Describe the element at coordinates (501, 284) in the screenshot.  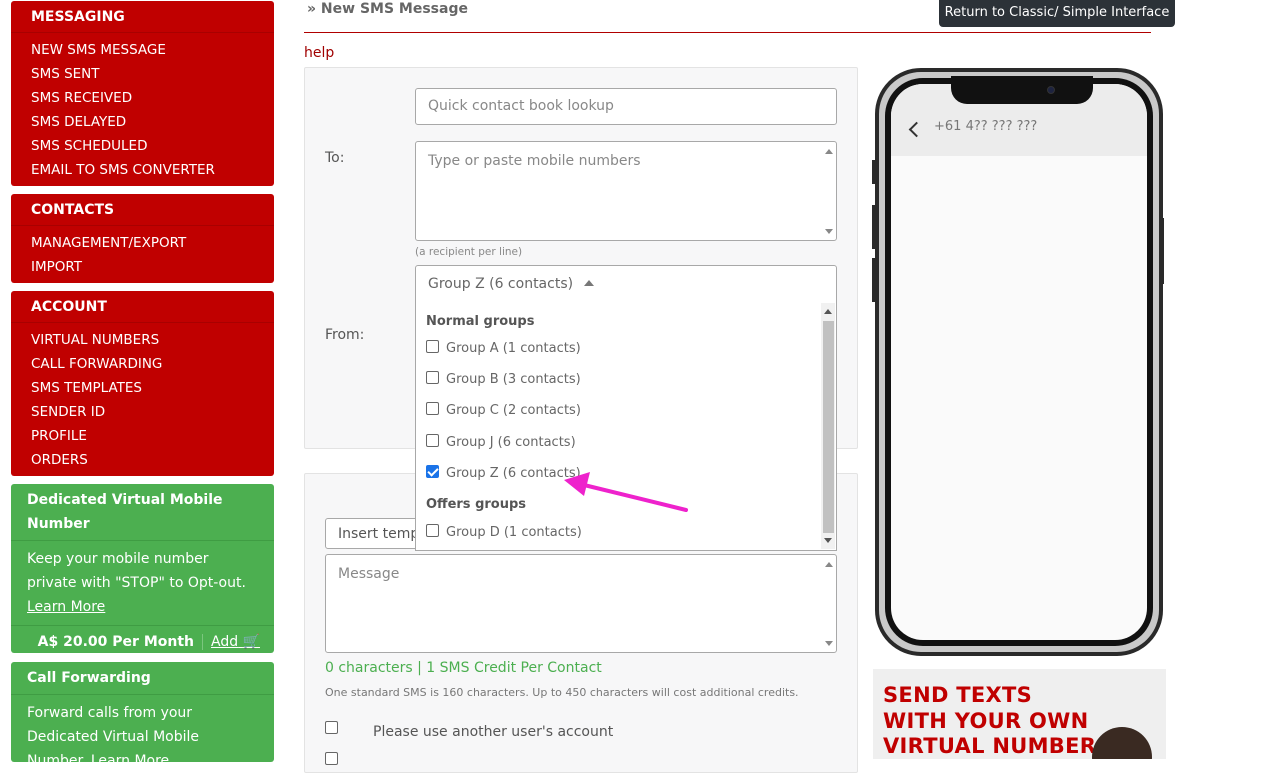
I see `group-select-value: Group Z (6 contacts)` at that location.